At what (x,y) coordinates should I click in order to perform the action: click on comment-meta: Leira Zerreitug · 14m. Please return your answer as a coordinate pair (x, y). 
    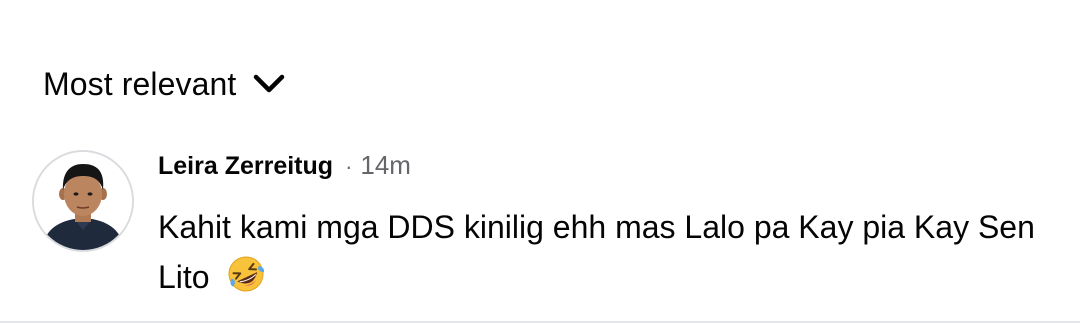
    Looking at the image, I should click on (608, 167).